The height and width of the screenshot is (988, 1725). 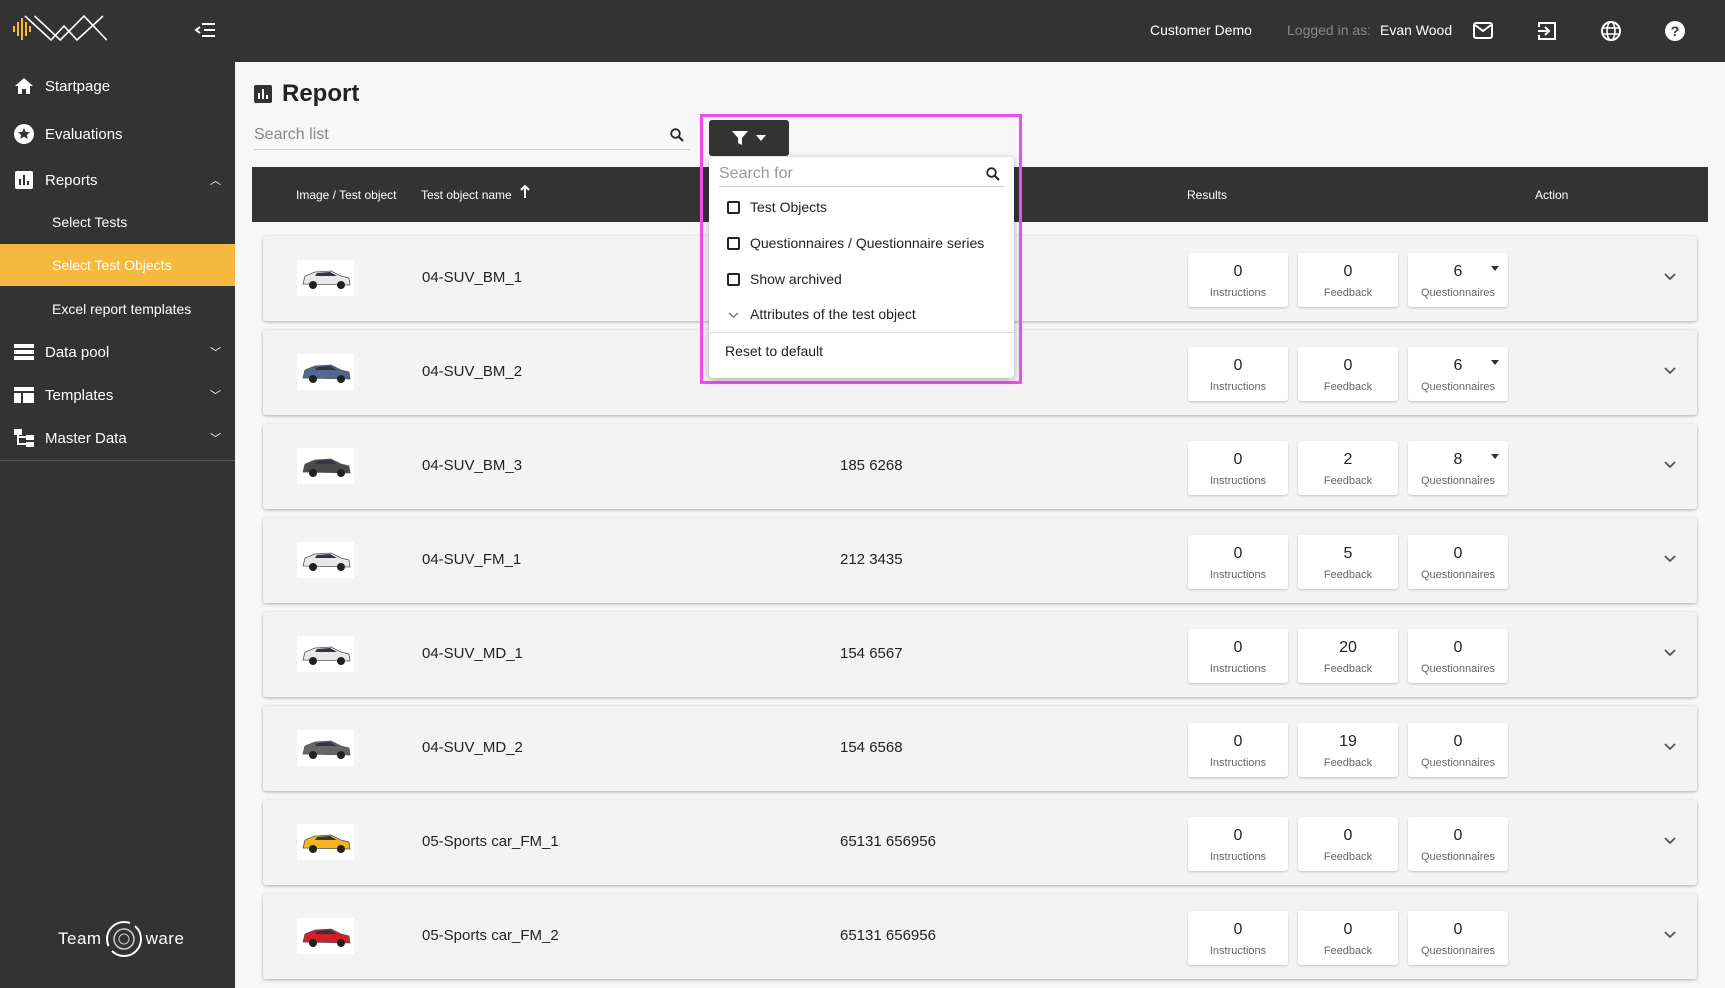 What do you see at coordinates (1547, 31) in the screenshot?
I see `logout-icon` at bounding box center [1547, 31].